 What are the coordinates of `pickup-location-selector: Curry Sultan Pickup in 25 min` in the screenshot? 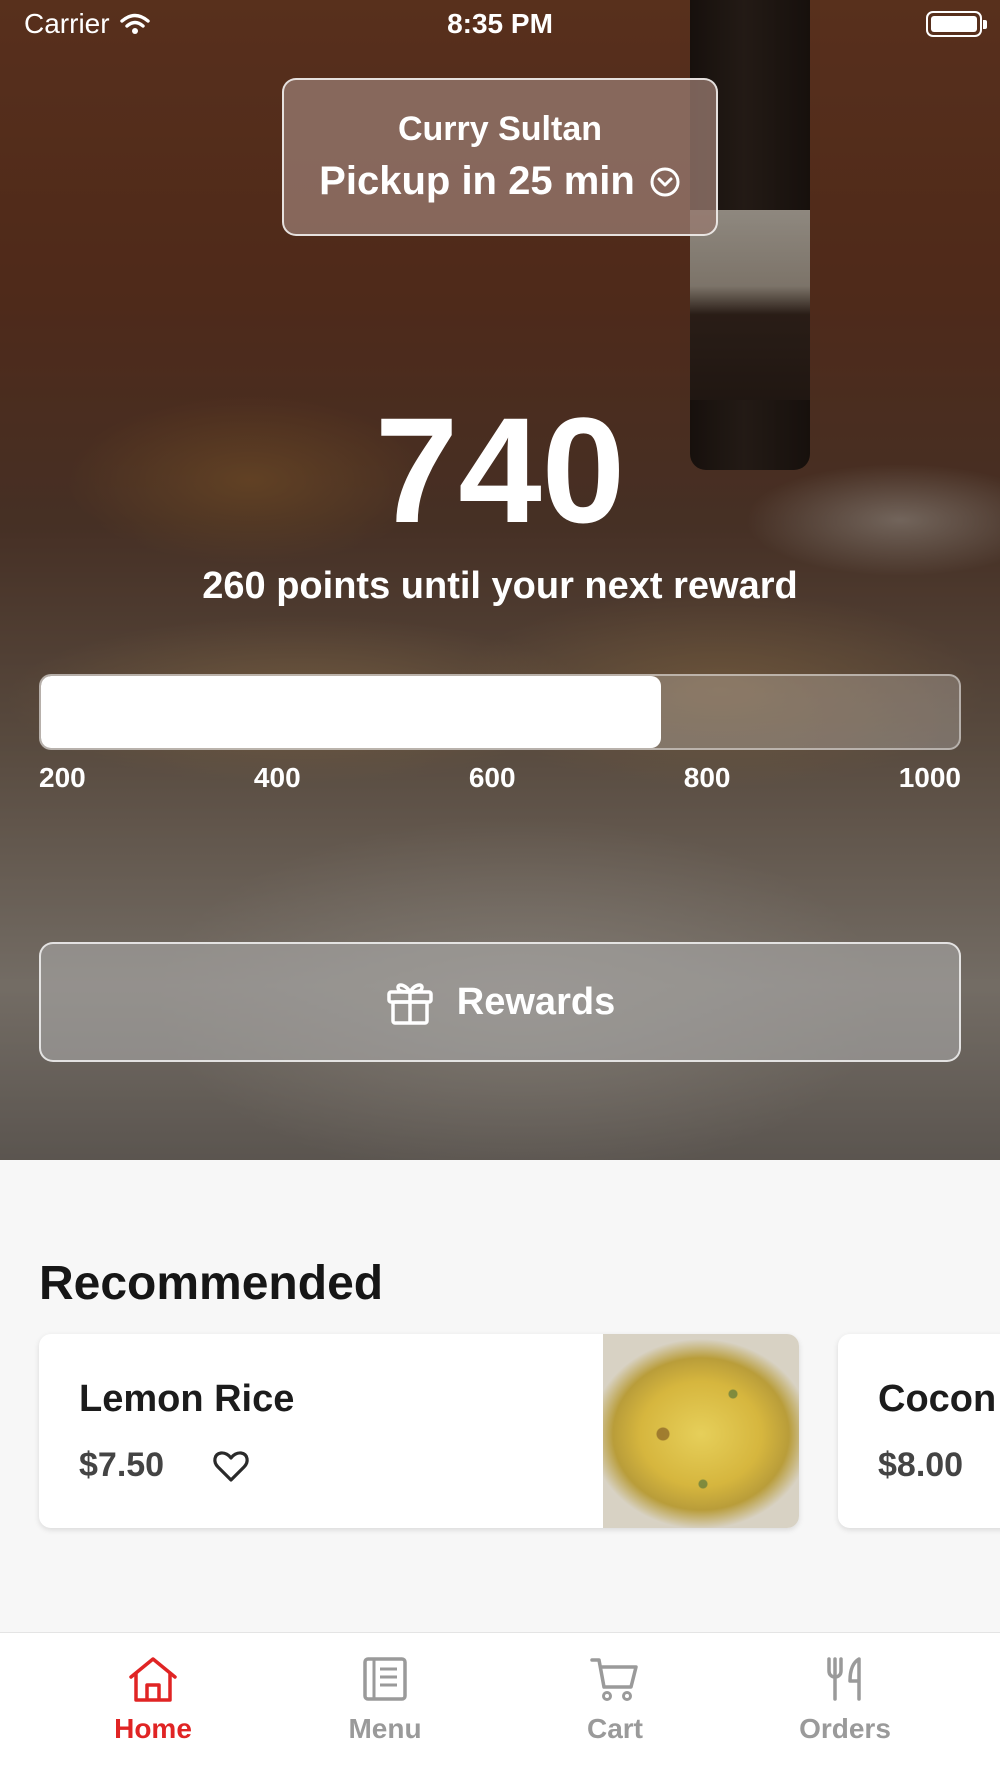 It's located at (500, 157).